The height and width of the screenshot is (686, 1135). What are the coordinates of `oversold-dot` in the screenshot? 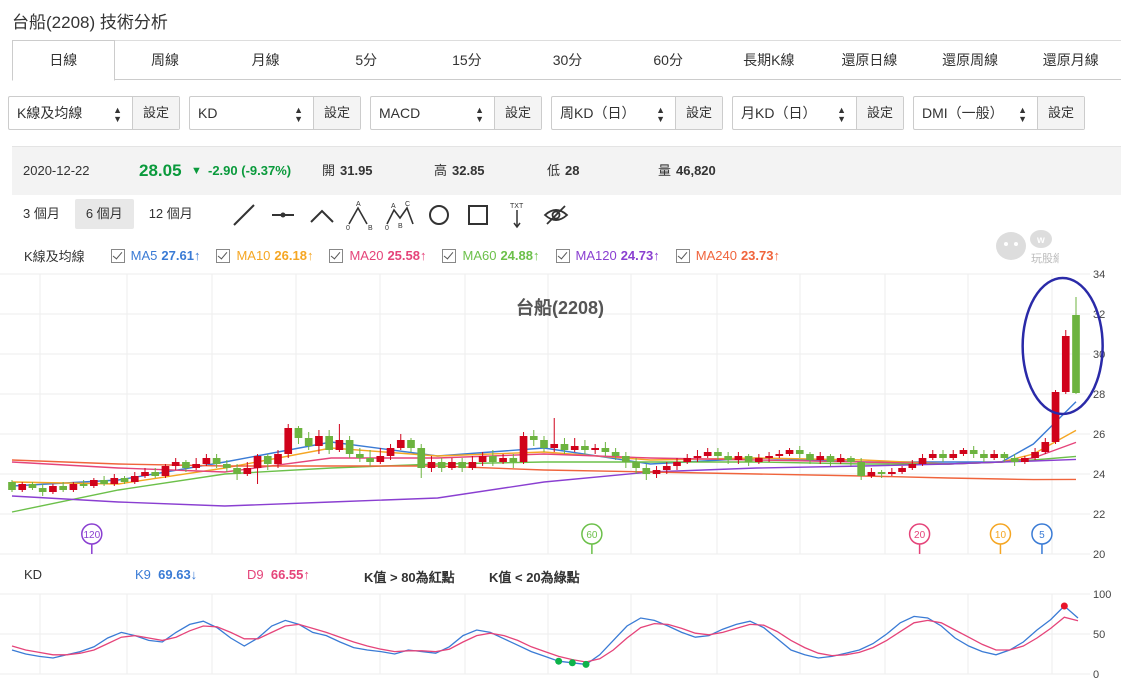 It's located at (572, 663).